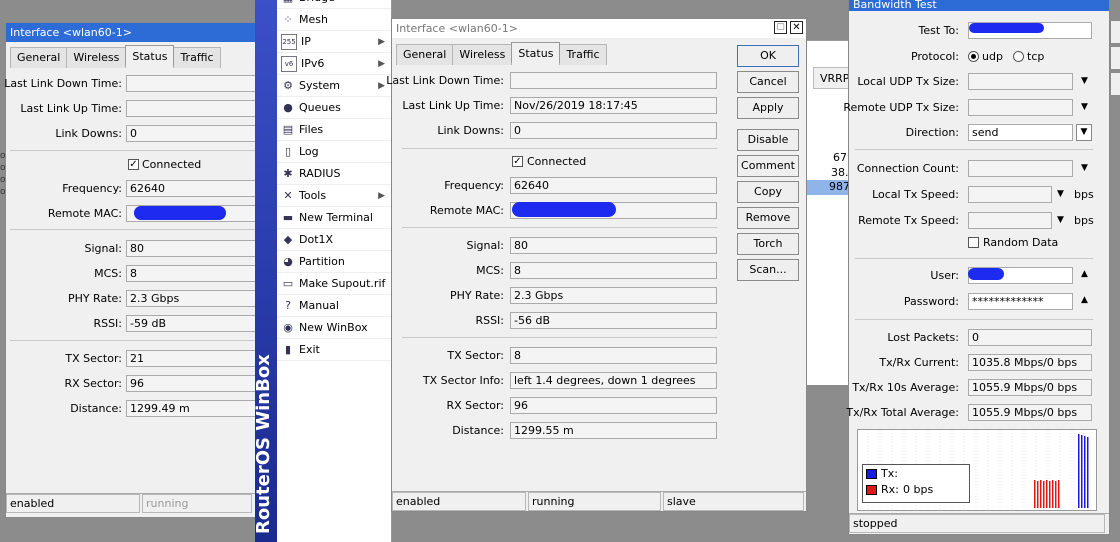 This screenshot has width=1120, height=542. Describe the element at coordinates (979, 523) in the screenshot. I see `bt-statusbar: stopped` at that location.